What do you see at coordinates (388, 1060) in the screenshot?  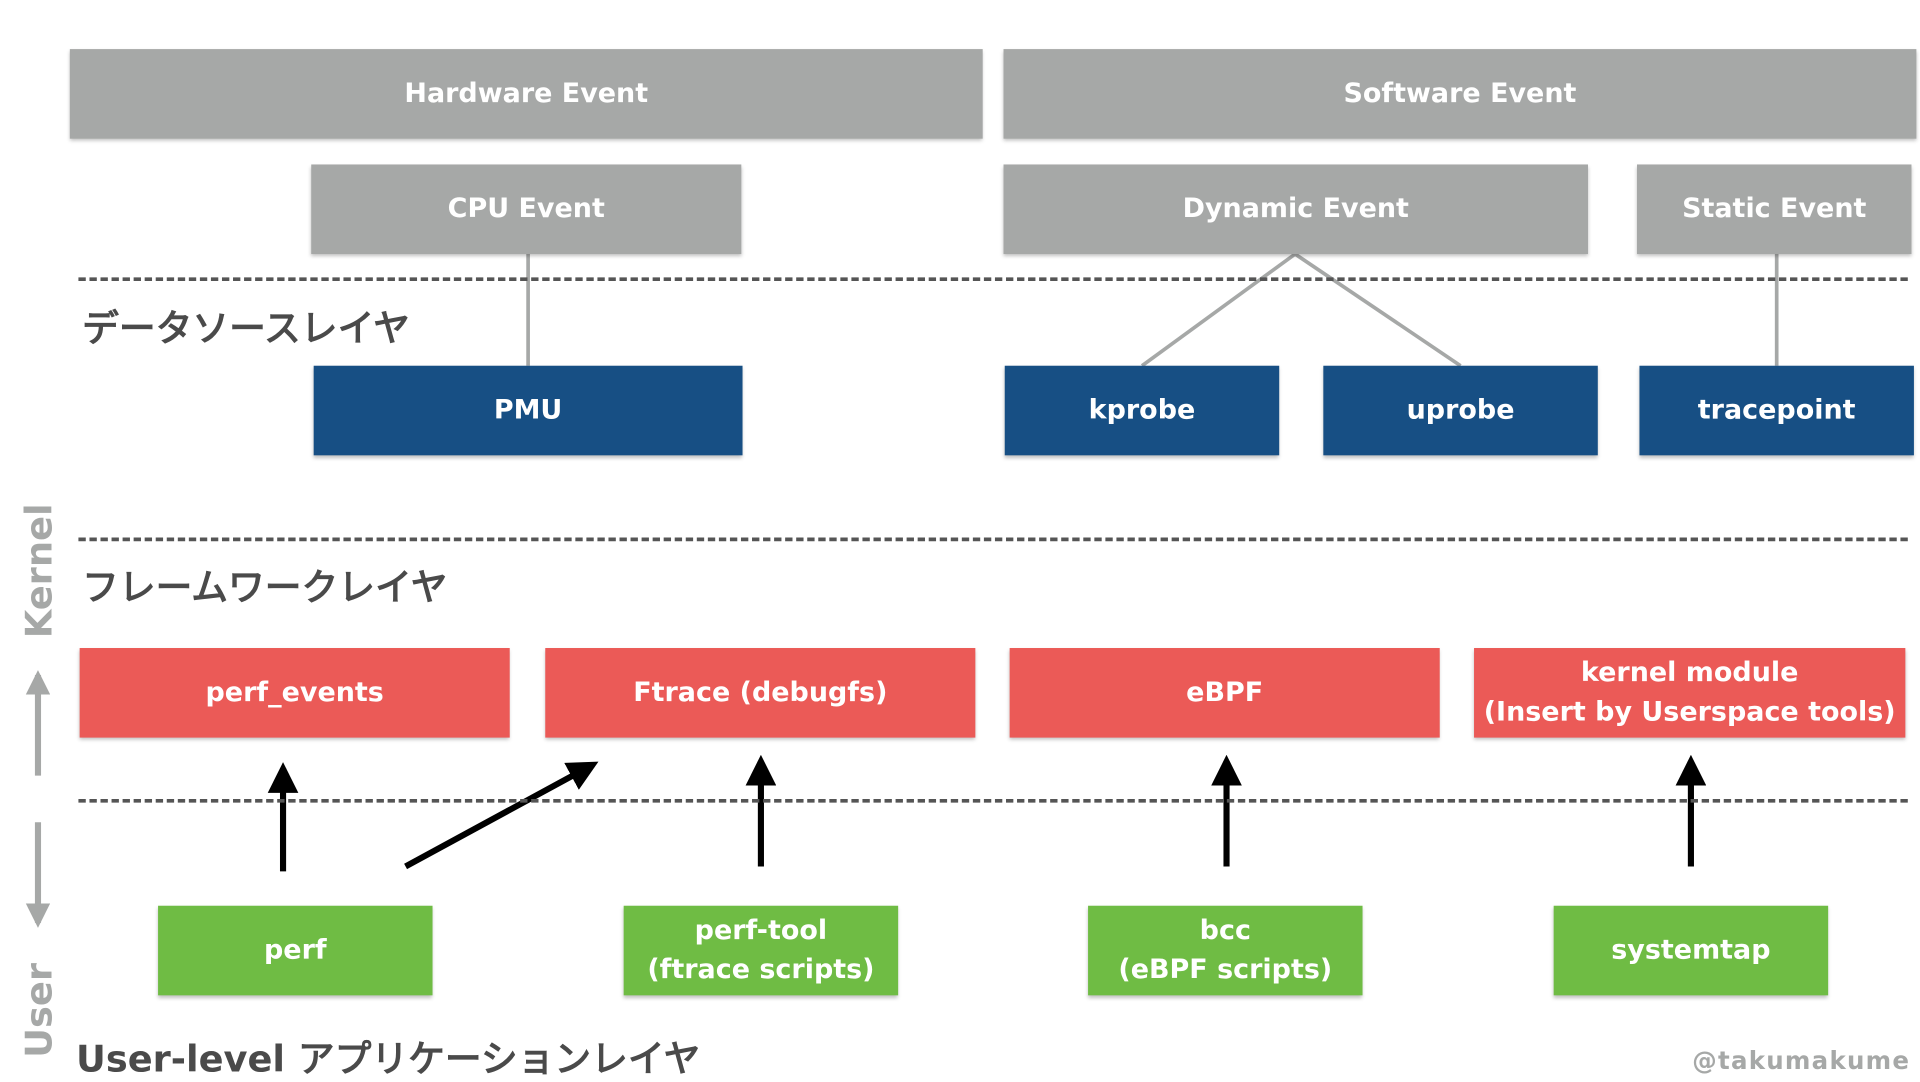 I see `user-level-layer-label: User-level アプリケーションレイヤ` at bounding box center [388, 1060].